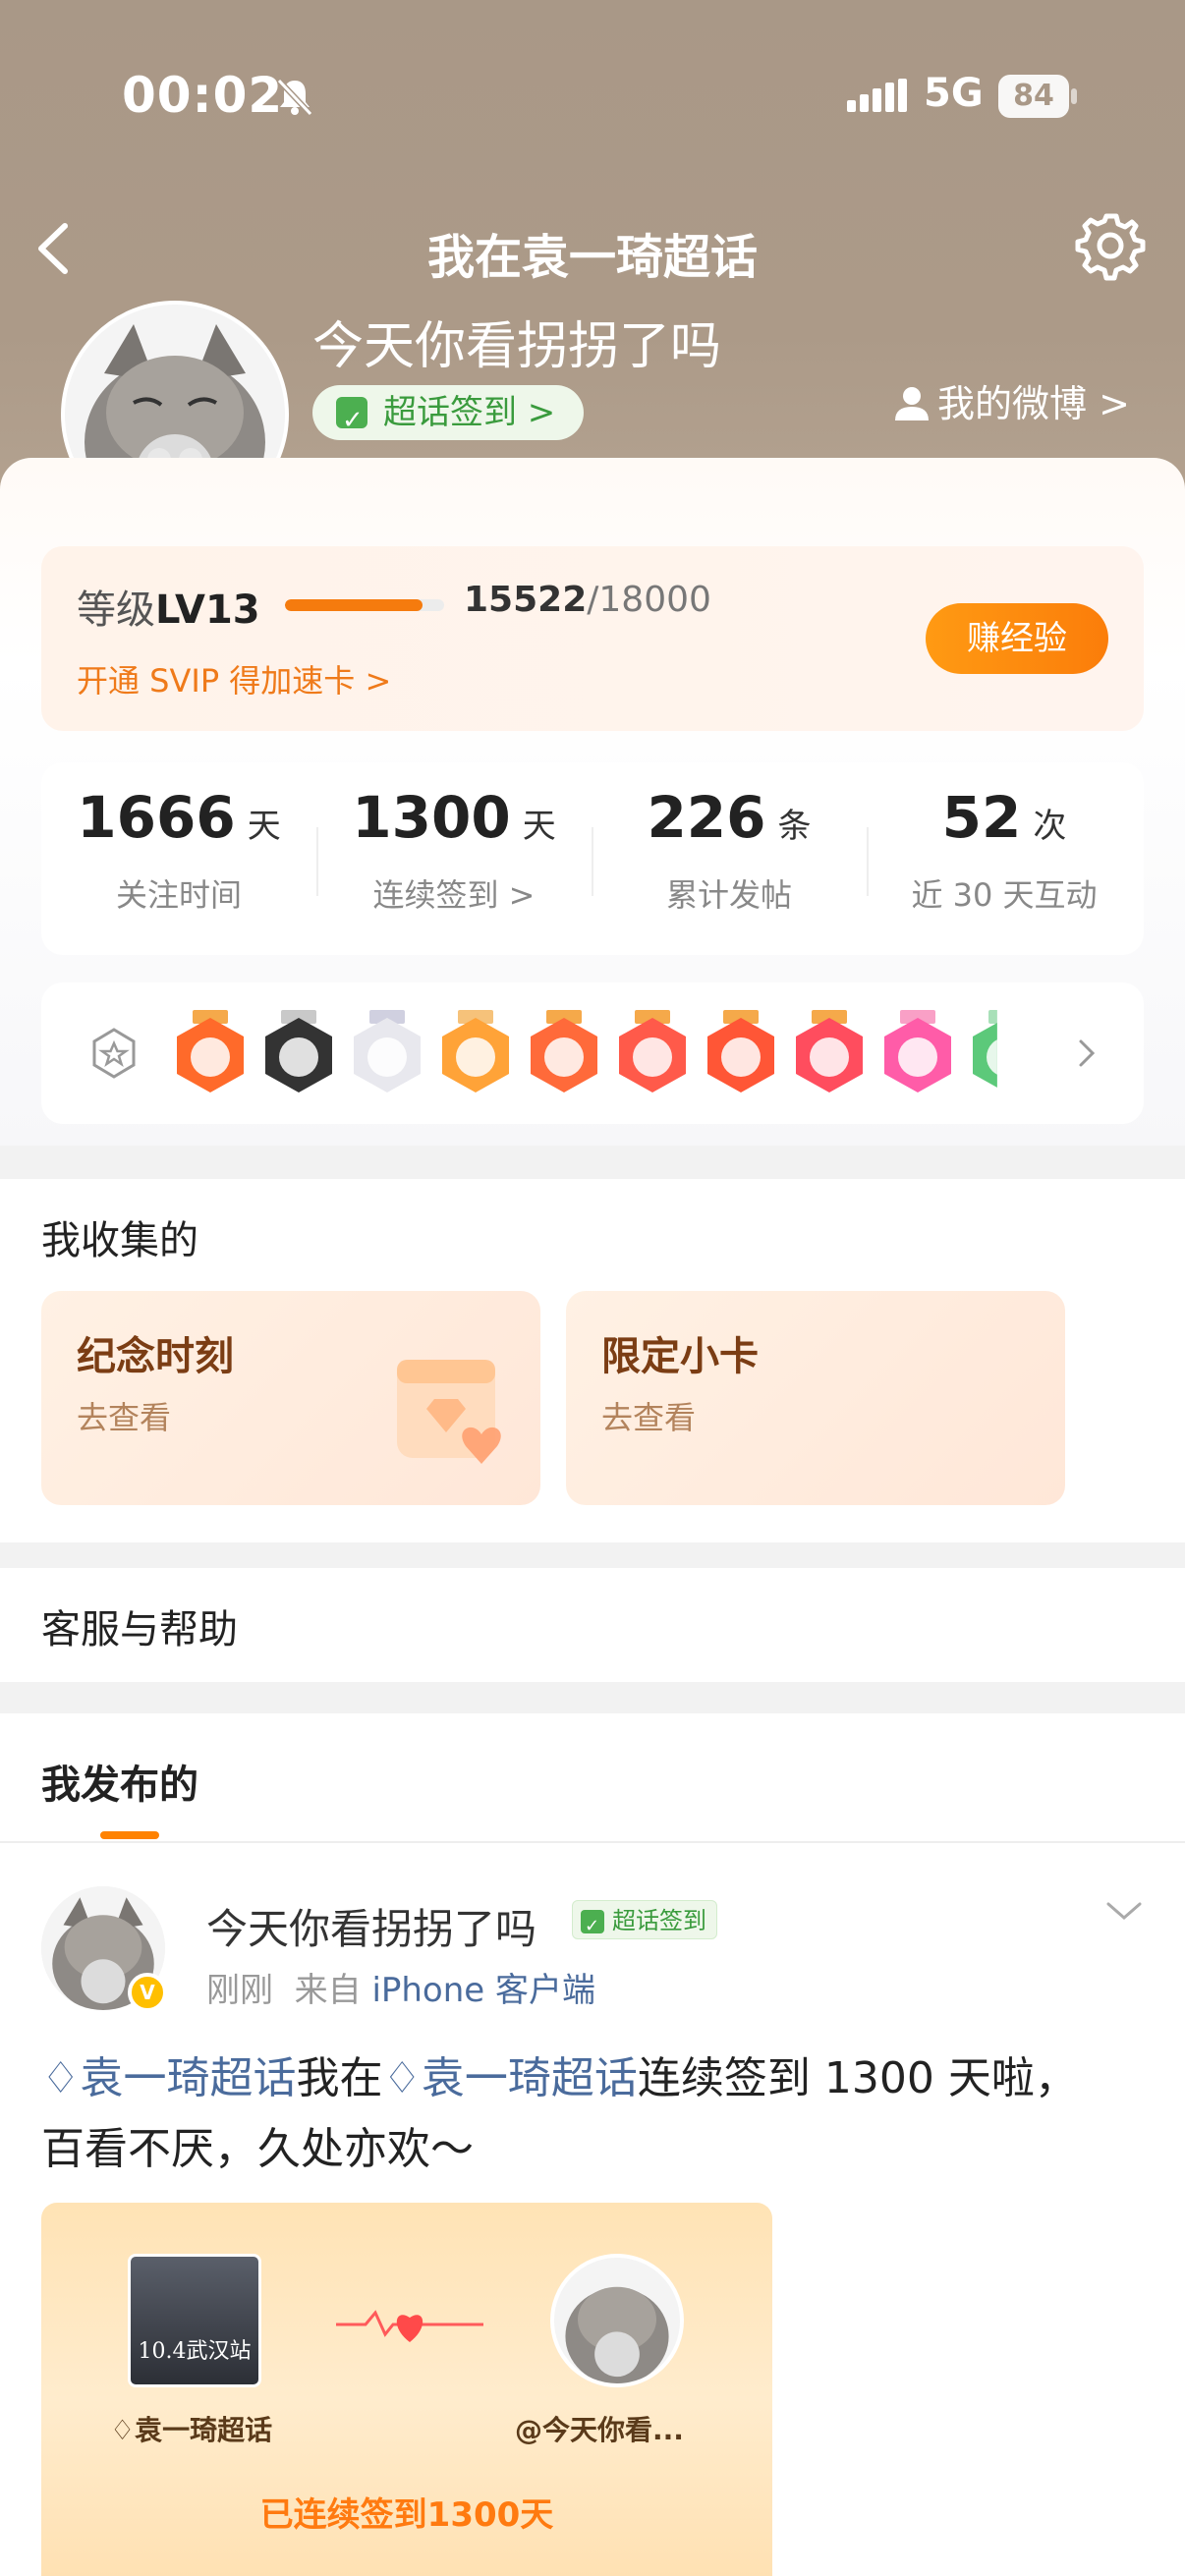 This screenshot has height=2576, width=1185. I want to click on svip-link: 开通 SVIP 得加速卡 >, so click(234, 678).